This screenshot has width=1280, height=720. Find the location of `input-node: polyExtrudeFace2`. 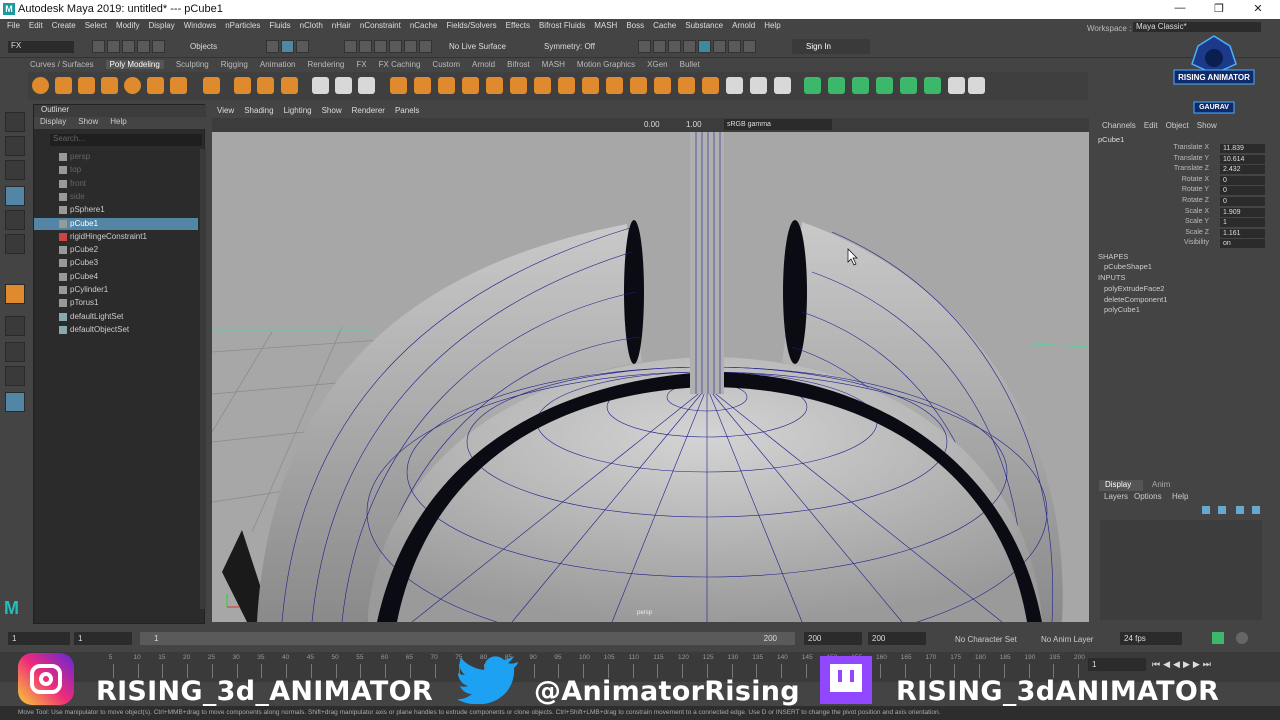

input-node: polyExtrudeFace2 is located at coordinates (1134, 288).